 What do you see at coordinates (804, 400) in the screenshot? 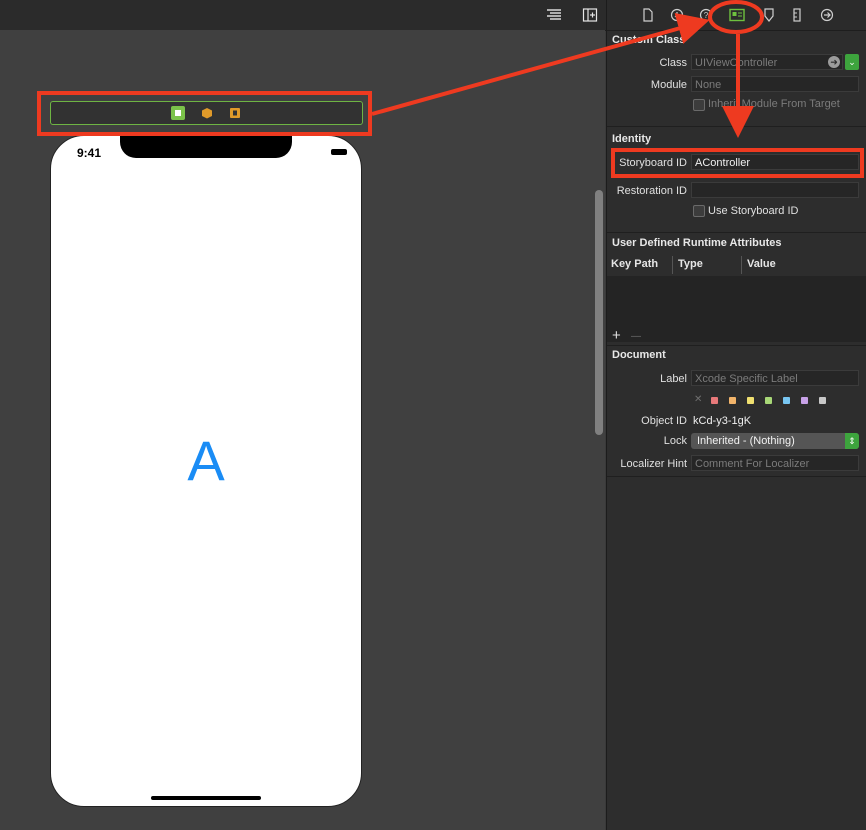
I see `color-swatch-purple` at bounding box center [804, 400].